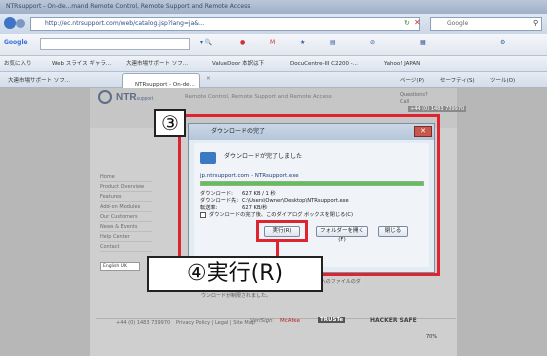 Image resolution: width=547 pixels, height=356 pixels. Describe the element at coordinates (405, 102) in the screenshot. I see `call-label: Call` at that location.